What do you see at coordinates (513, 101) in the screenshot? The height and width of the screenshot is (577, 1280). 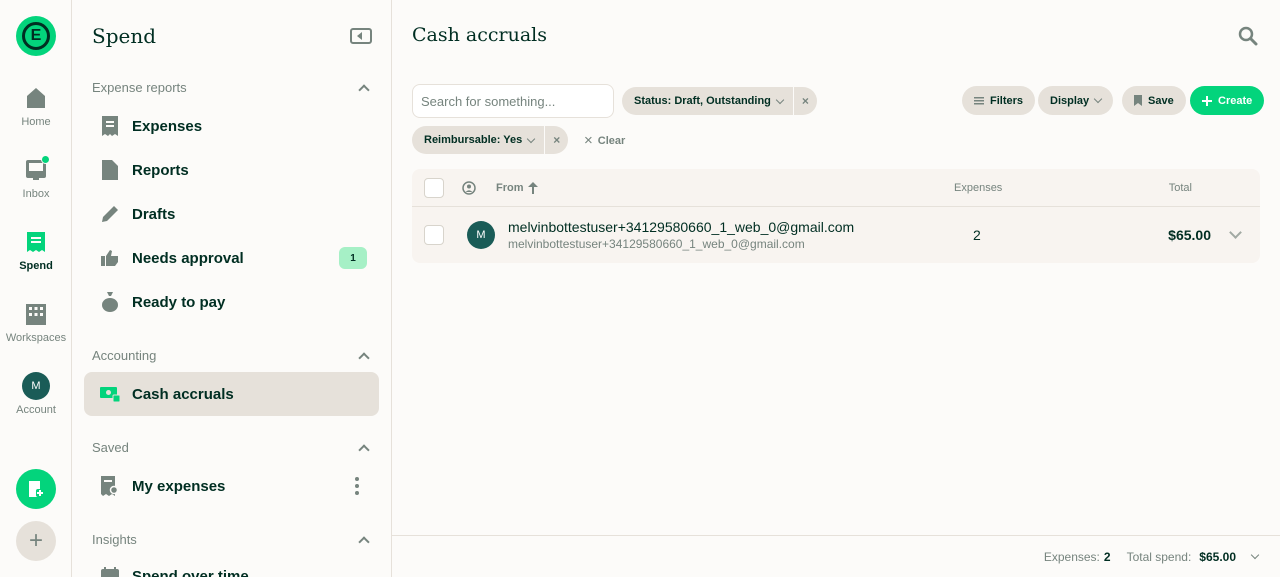 I see `search-input` at bounding box center [513, 101].